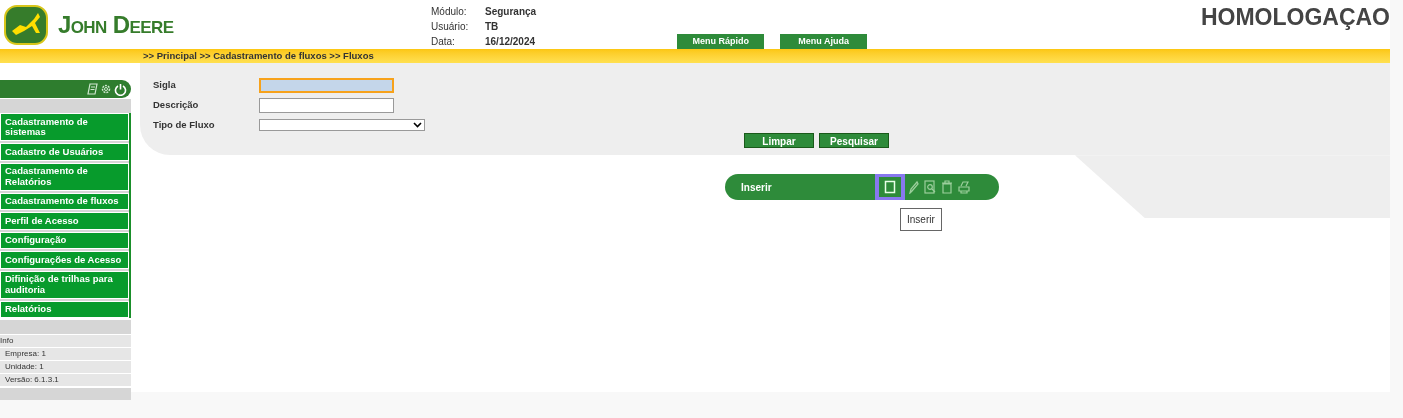  I want to click on info-value: 16/12/2024, so click(510, 41).